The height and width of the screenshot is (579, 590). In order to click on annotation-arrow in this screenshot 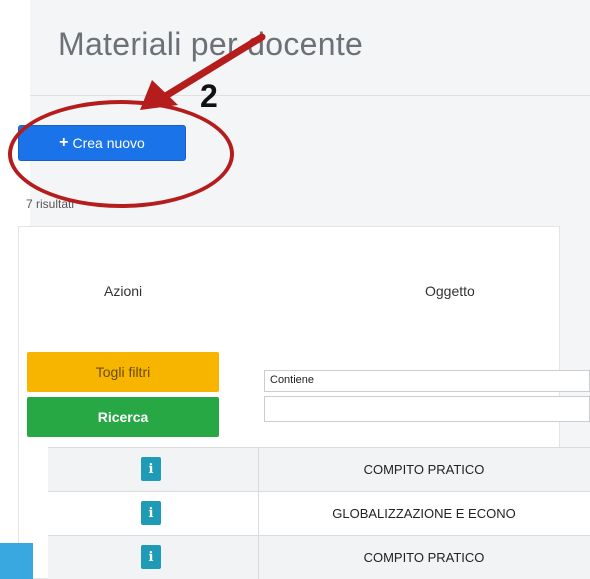, I will do `click(203, 71)`.